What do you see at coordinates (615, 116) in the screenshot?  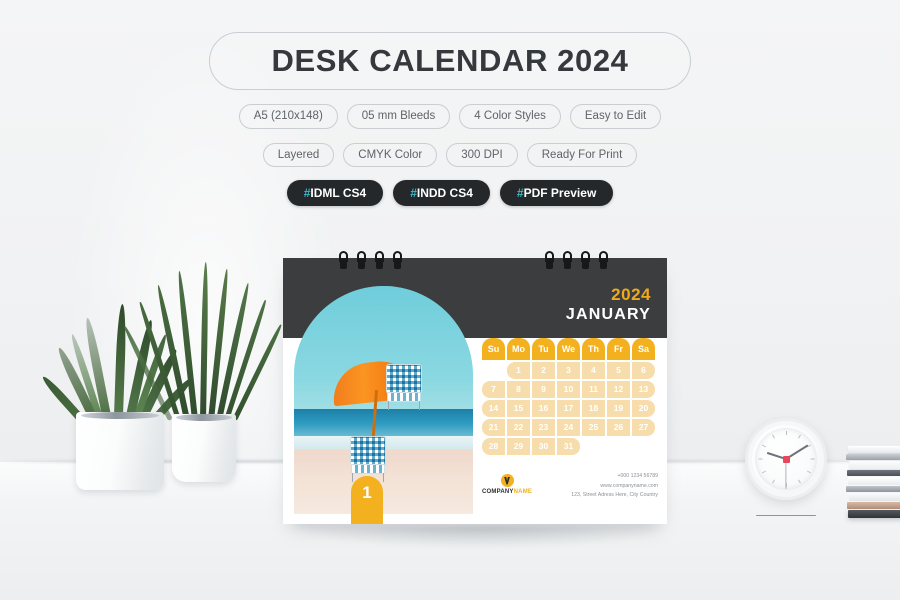 I see `feature-tag-edit: Easy to Edit` at bounding box center [615, 116].